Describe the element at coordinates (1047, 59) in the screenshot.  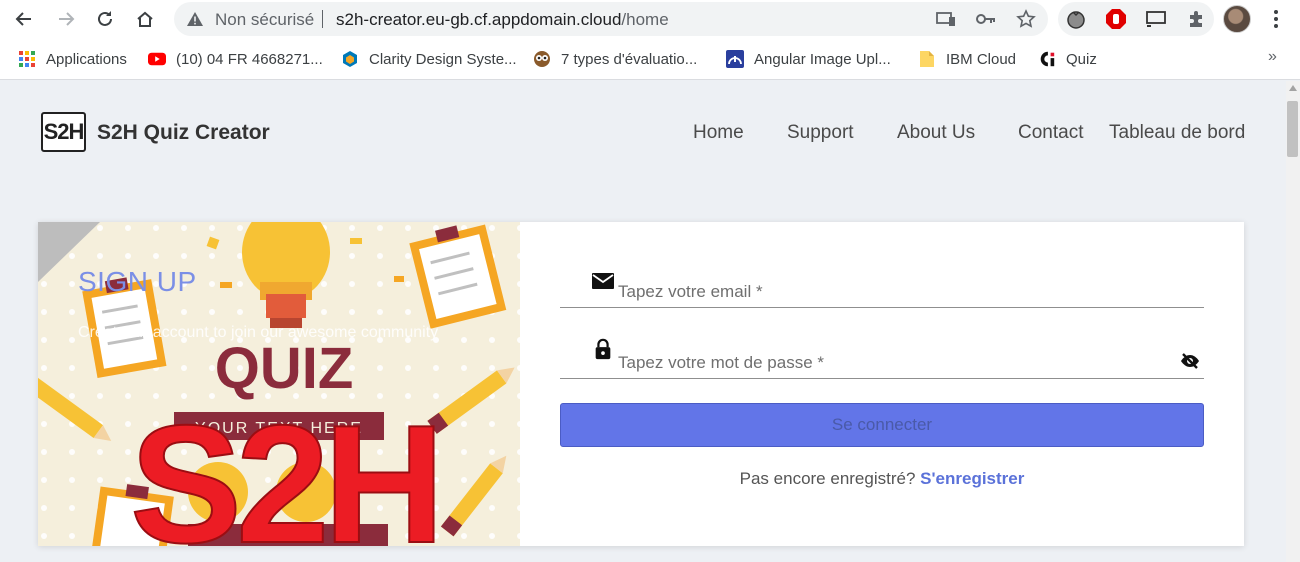
I see `quiz-ci-icon` at that location.